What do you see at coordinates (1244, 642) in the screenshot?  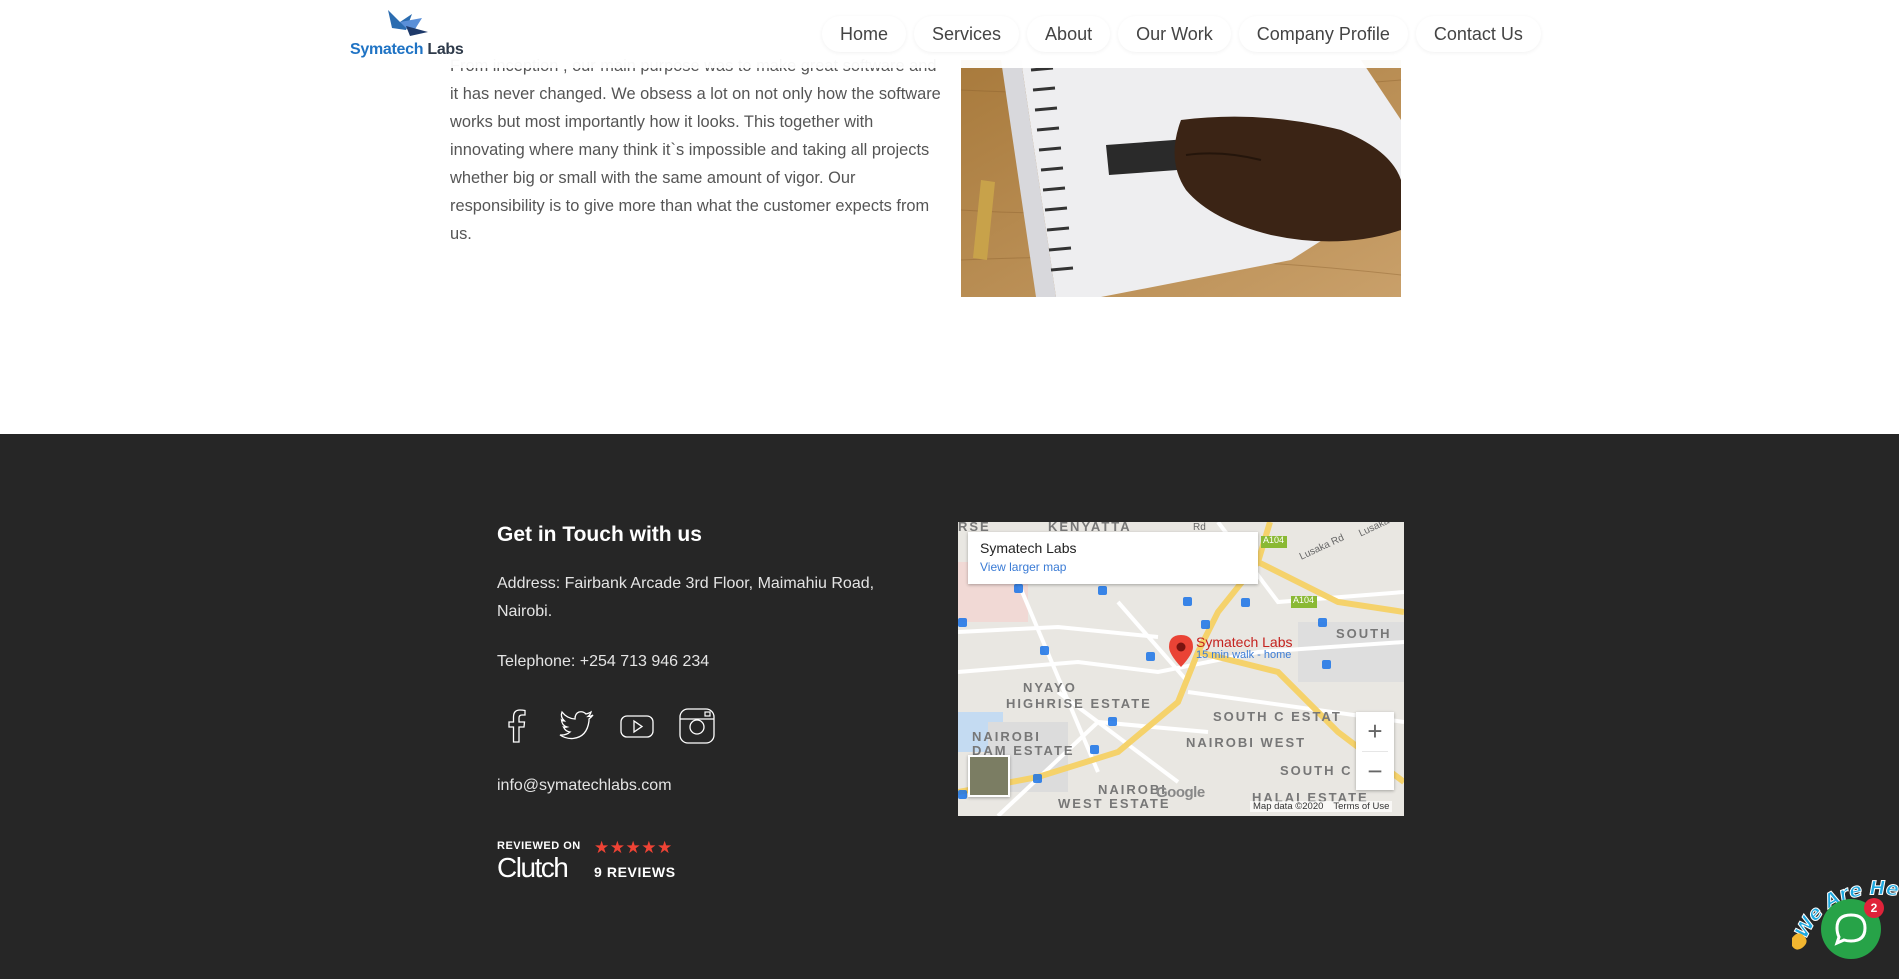 I see `map-place-label: Symatech Labs` at bounding box center [1244, 642].